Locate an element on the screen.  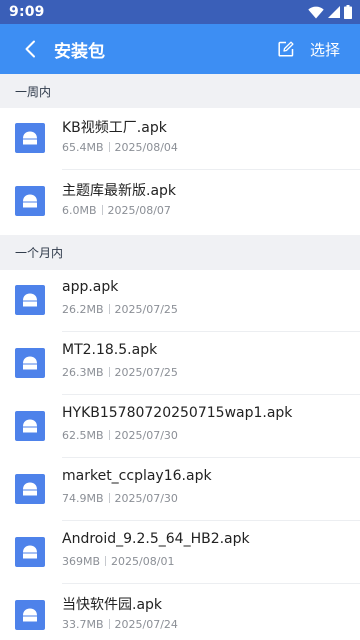
list-item: market_ccplay16.apk 74.9MB 2025/07/30 is located at coordinates (180, 490).